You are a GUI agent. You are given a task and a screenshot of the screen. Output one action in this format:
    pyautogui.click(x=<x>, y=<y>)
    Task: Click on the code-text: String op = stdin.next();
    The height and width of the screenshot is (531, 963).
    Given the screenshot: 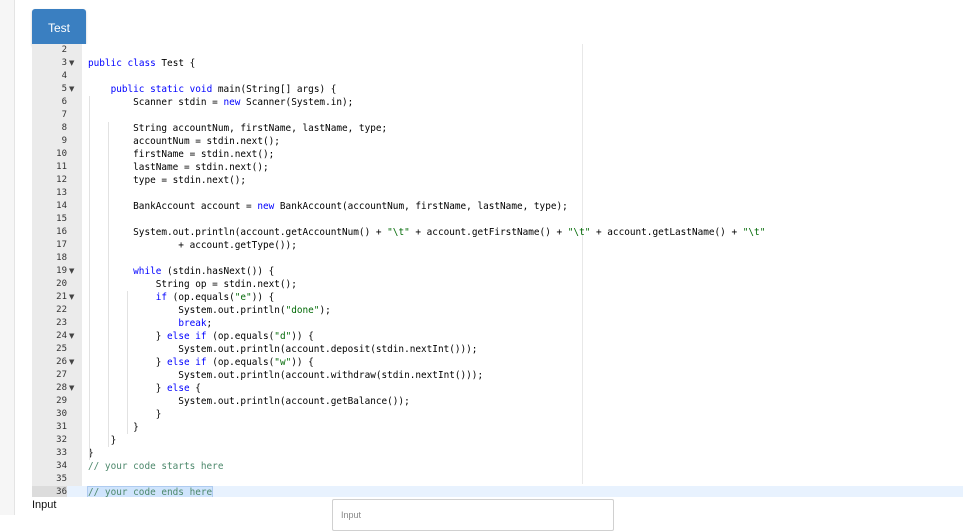 What is the action you would take?
    pyautogui.click(x=192, y=284)
    